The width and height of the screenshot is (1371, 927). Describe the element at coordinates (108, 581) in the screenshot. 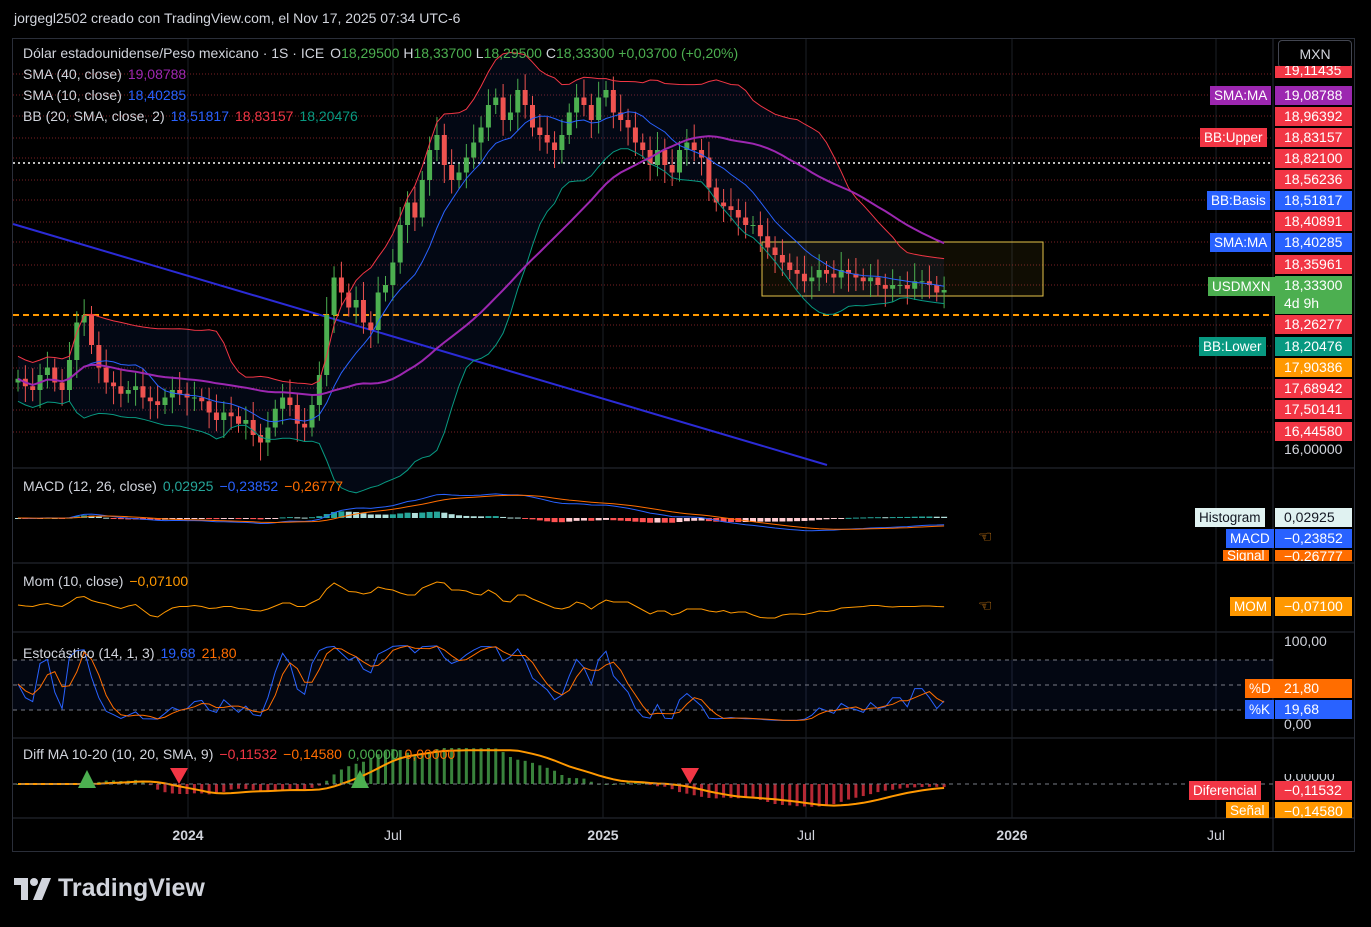

I see `mom-legend: Mom (10, close) −0,07100` at that location.